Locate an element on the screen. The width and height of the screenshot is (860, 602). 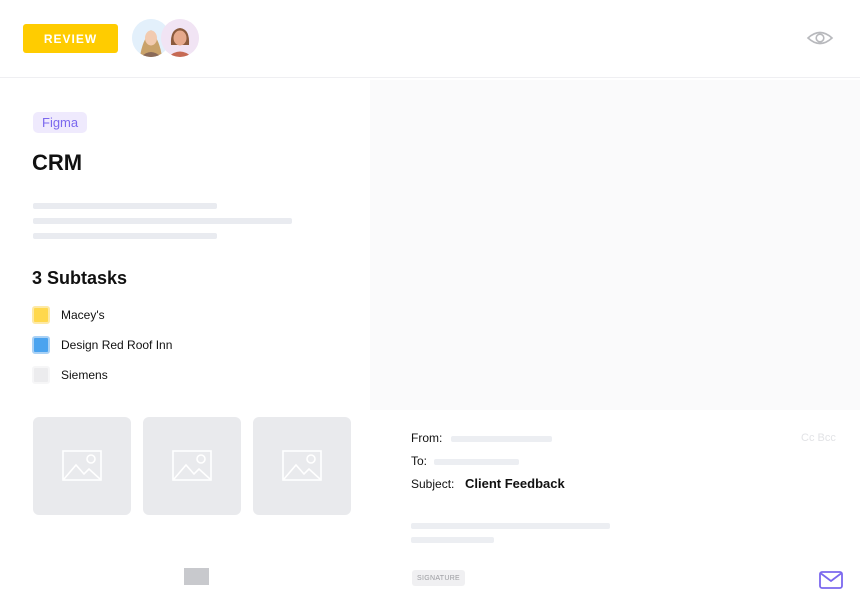
from-field is located at coordinates (501, 439).